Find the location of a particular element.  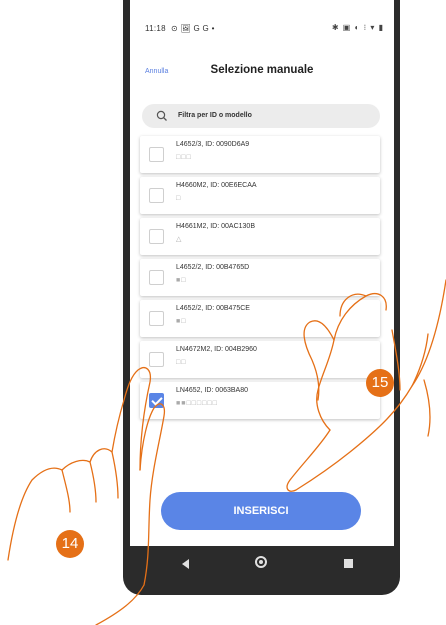

step-badge-15: 15 is located at coordinates (380, 383).